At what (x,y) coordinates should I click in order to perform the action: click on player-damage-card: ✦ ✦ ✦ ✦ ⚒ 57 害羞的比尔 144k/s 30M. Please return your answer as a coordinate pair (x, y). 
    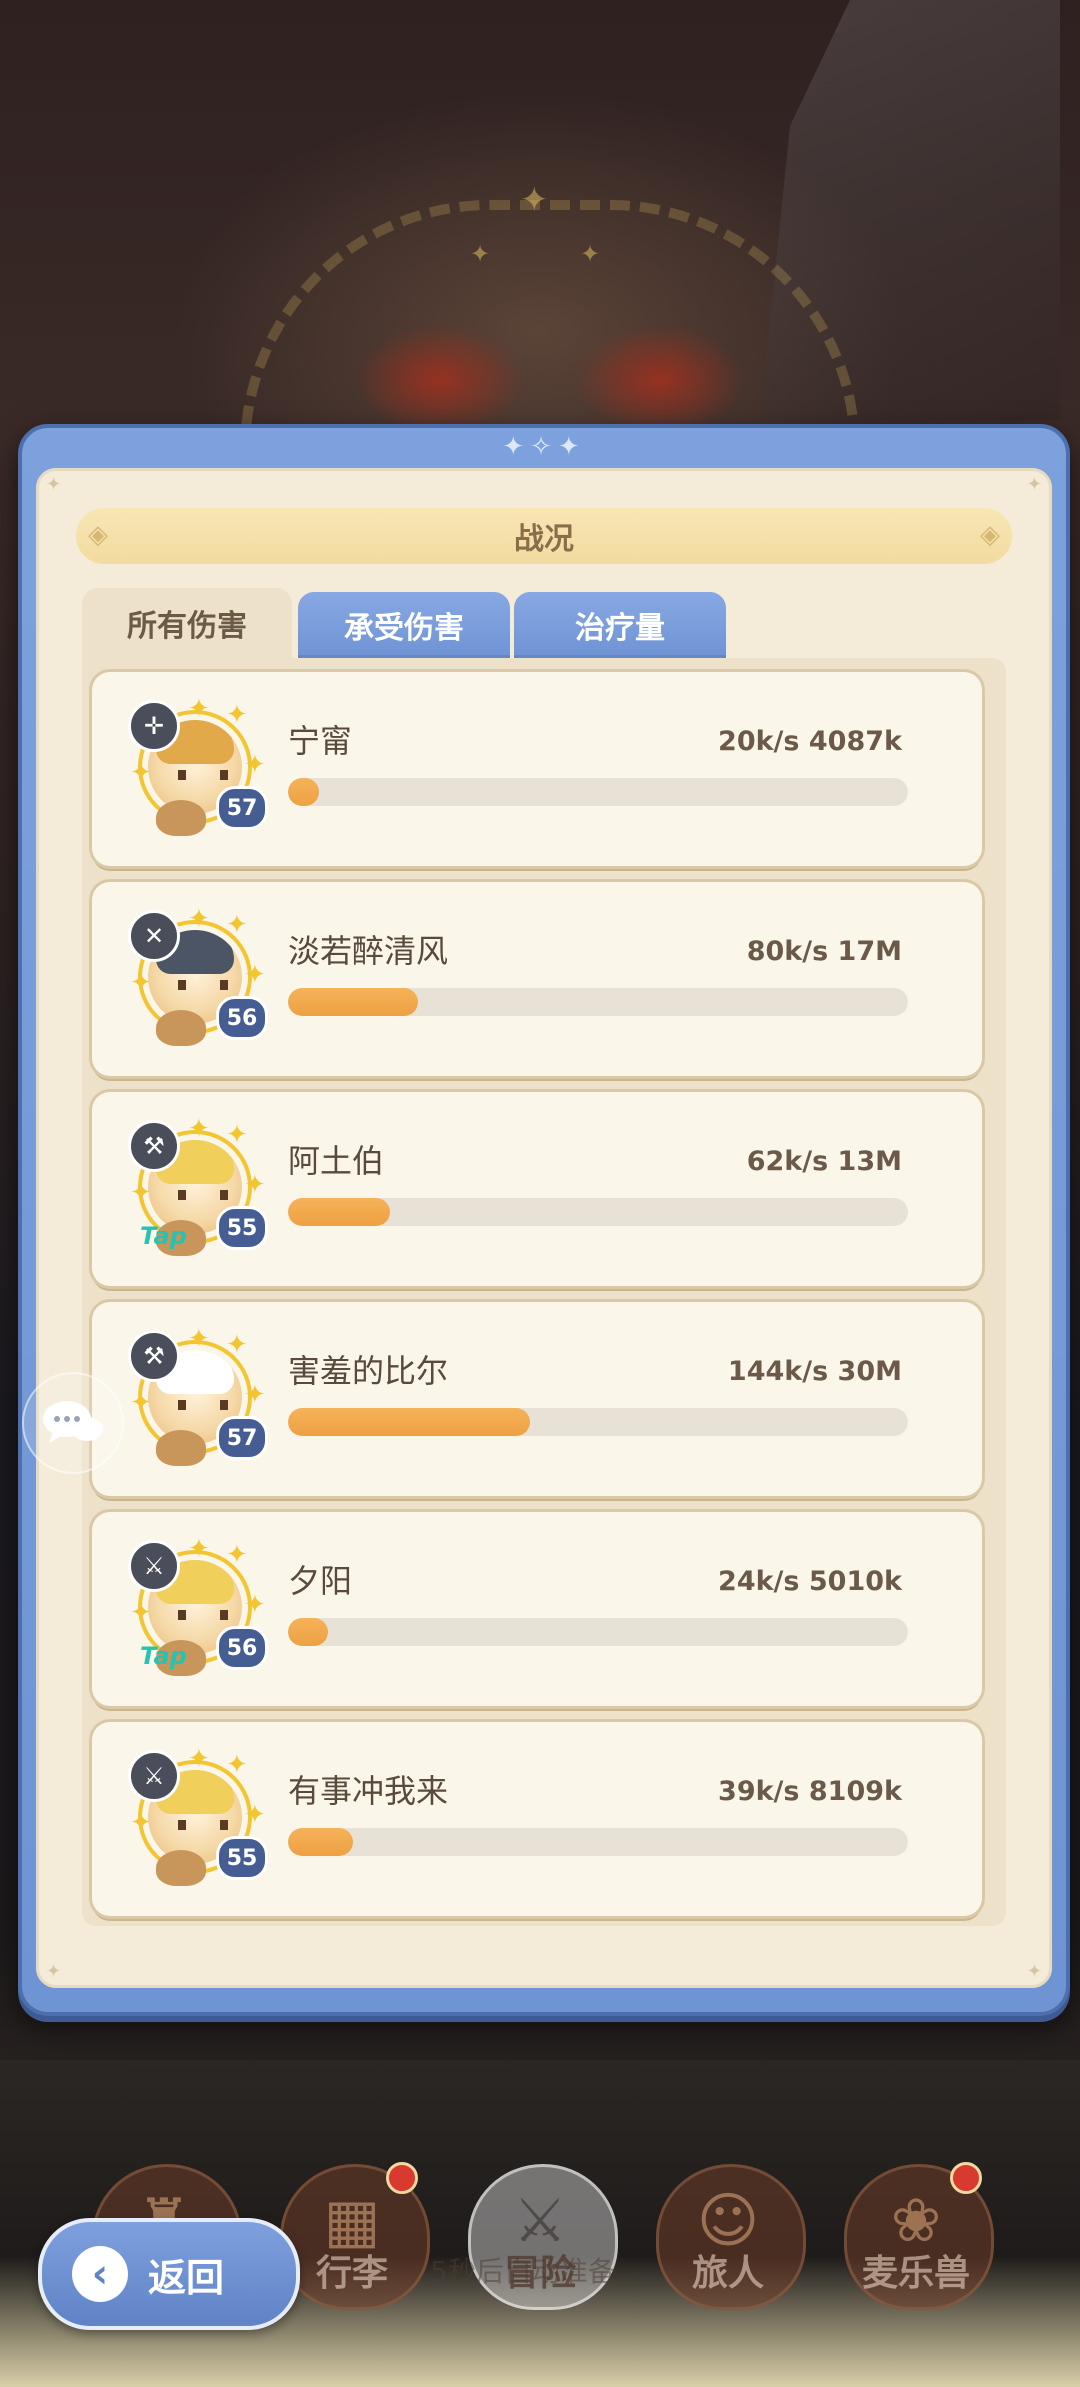
    Looking at the image, I should click on (537, 1399).